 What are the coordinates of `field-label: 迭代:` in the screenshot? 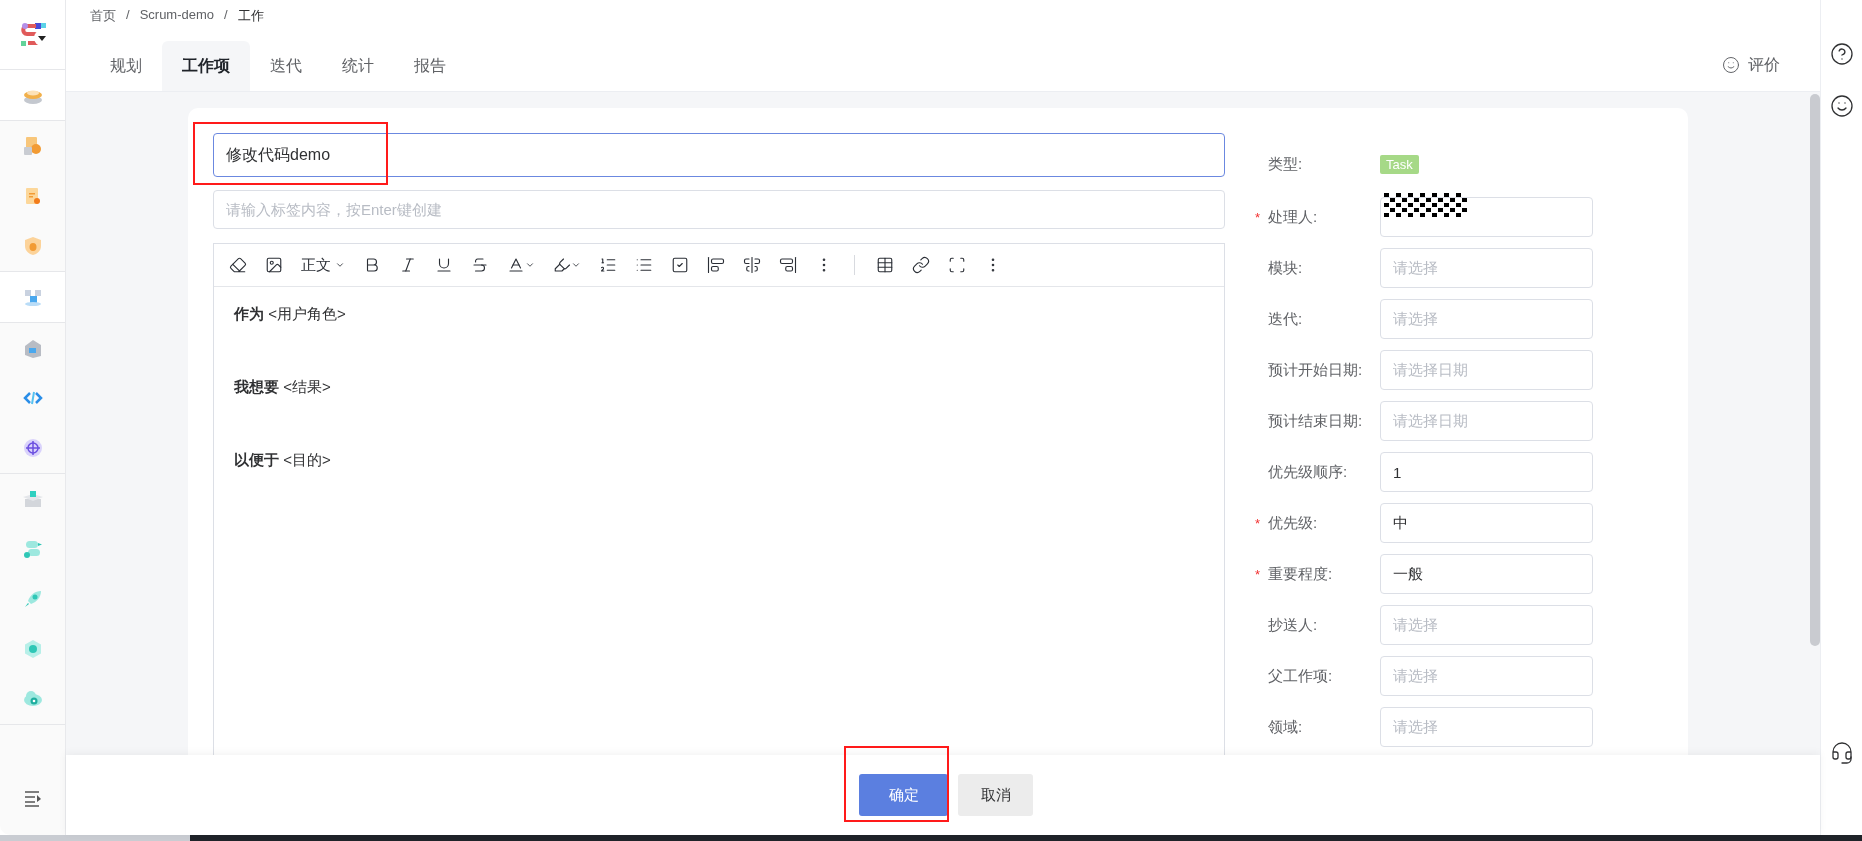 It's located at (1286, 319).